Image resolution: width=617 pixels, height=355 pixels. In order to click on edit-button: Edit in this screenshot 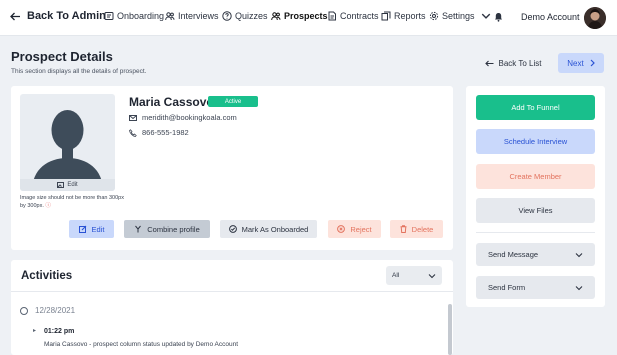, I will do `click(91, 229)`.